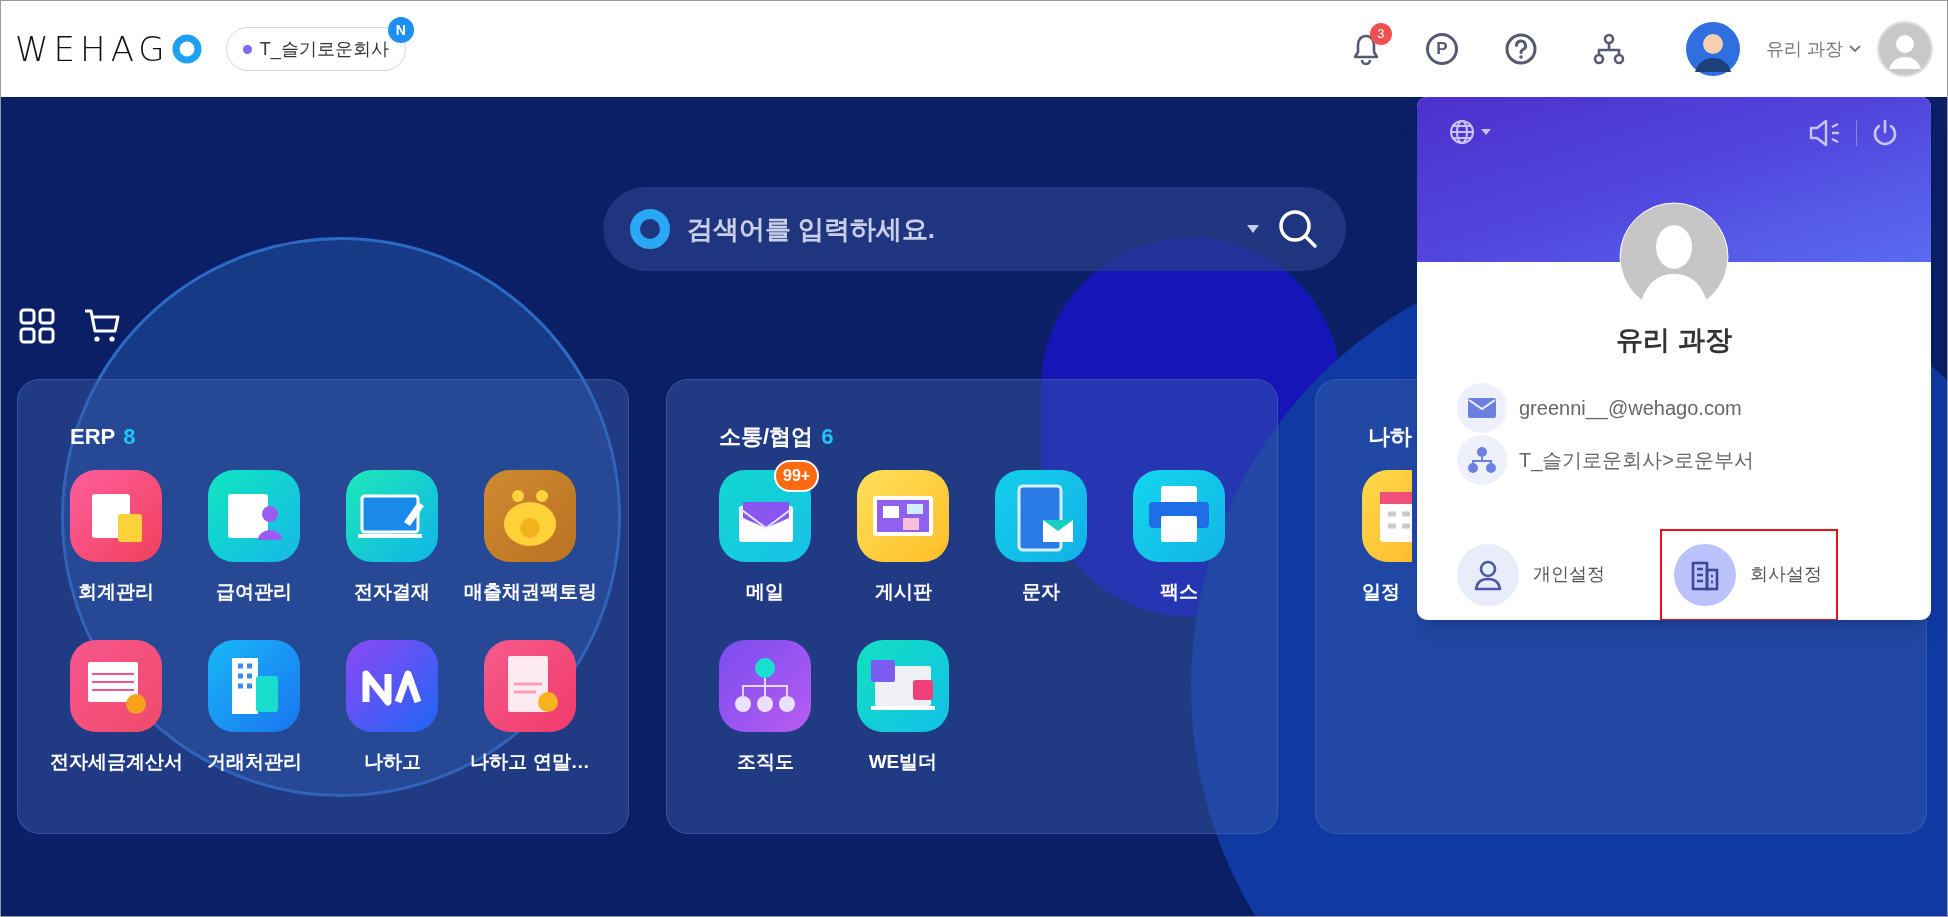 The width and height of the screenshot is (1948, 917). I want to click on website-builder-icon, so click(903, 686).